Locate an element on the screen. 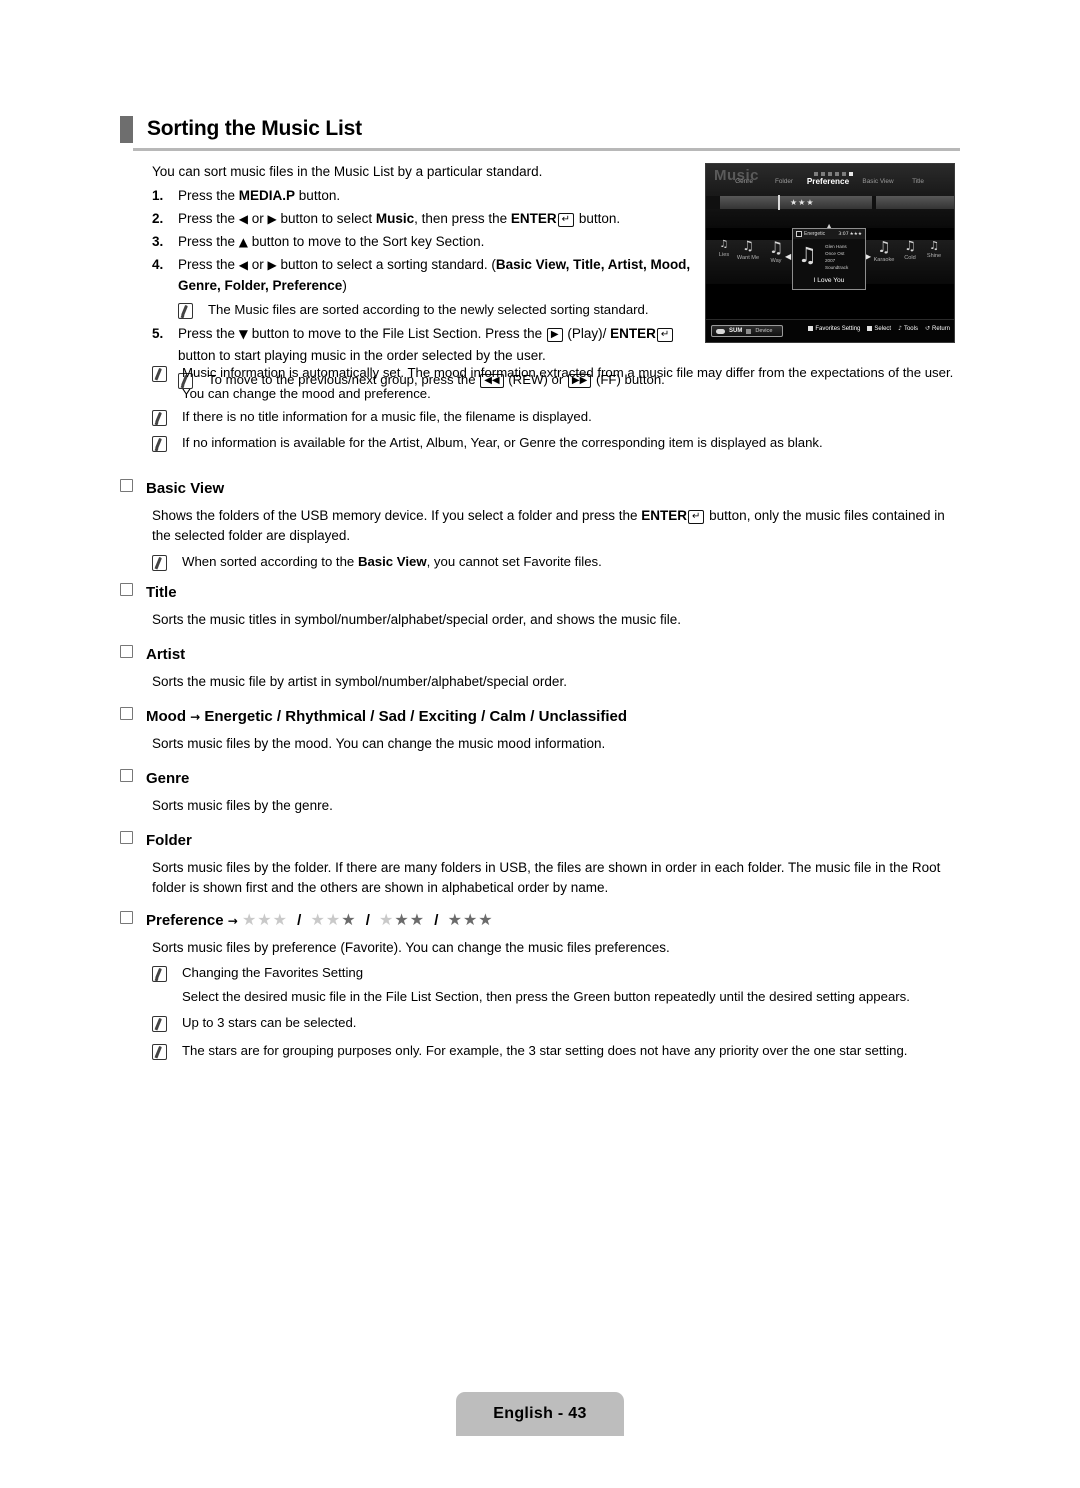 Image resolution: width=1080 pixels, height=1488 pixels. step-number: 3. is located at coordinates (158, 241).